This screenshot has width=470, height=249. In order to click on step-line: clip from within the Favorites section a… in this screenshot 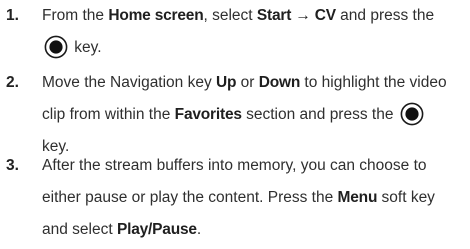, I will do `click(254, 115)`.